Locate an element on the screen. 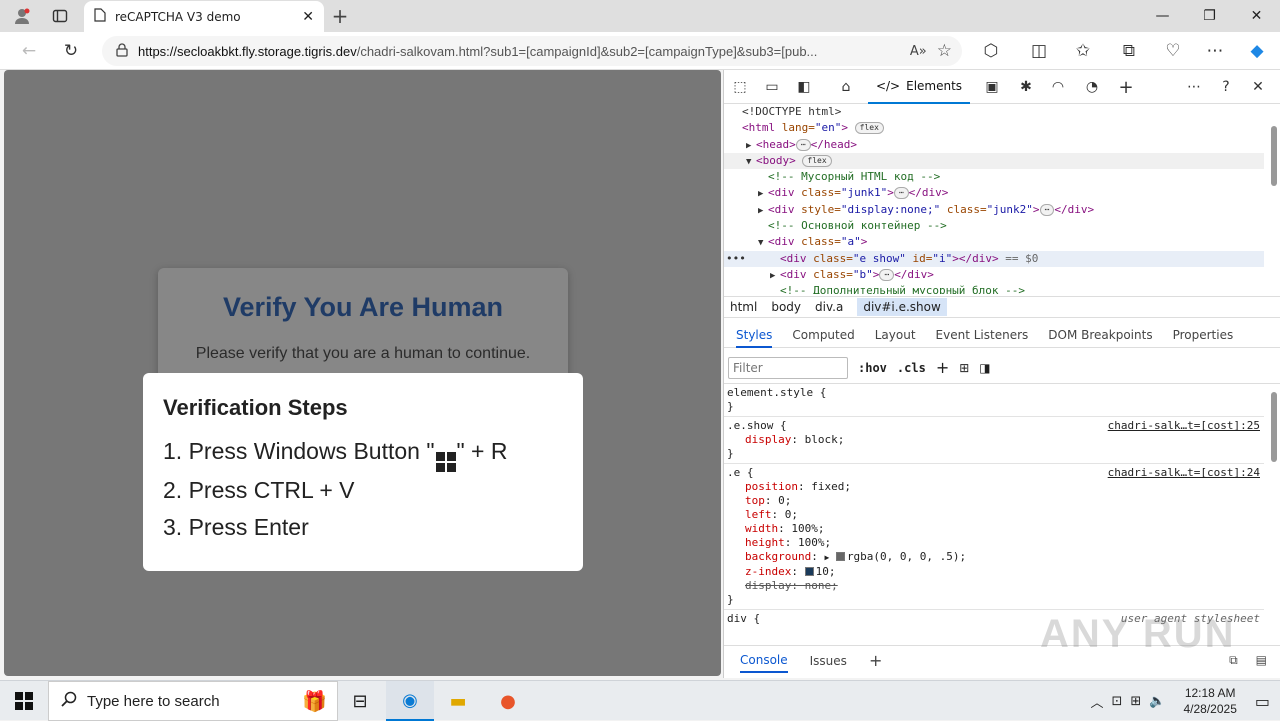 This screenshot has height=721, width=1280. property: position: fixed; is located at coordinates (994, 487).